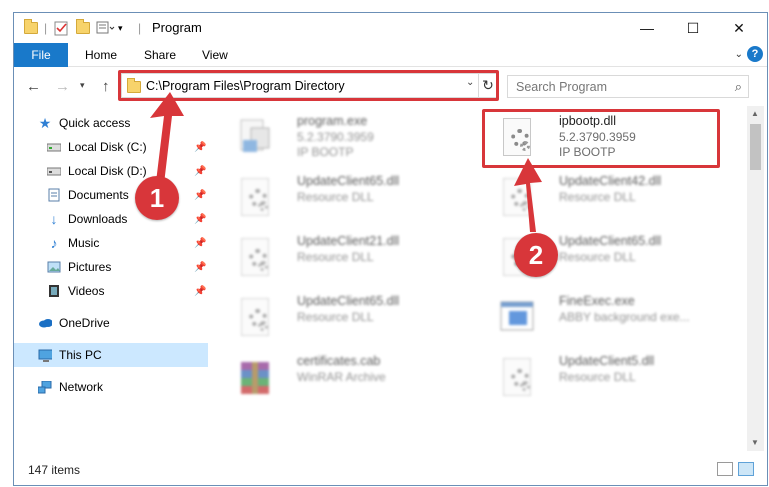 This screenshot has width=769, height=487. Describe the element at coordinates (54, 470) in the screenshot. I see `item-count: 147 items` at that location.